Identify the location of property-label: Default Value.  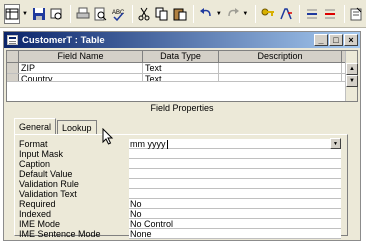
(46, 174).